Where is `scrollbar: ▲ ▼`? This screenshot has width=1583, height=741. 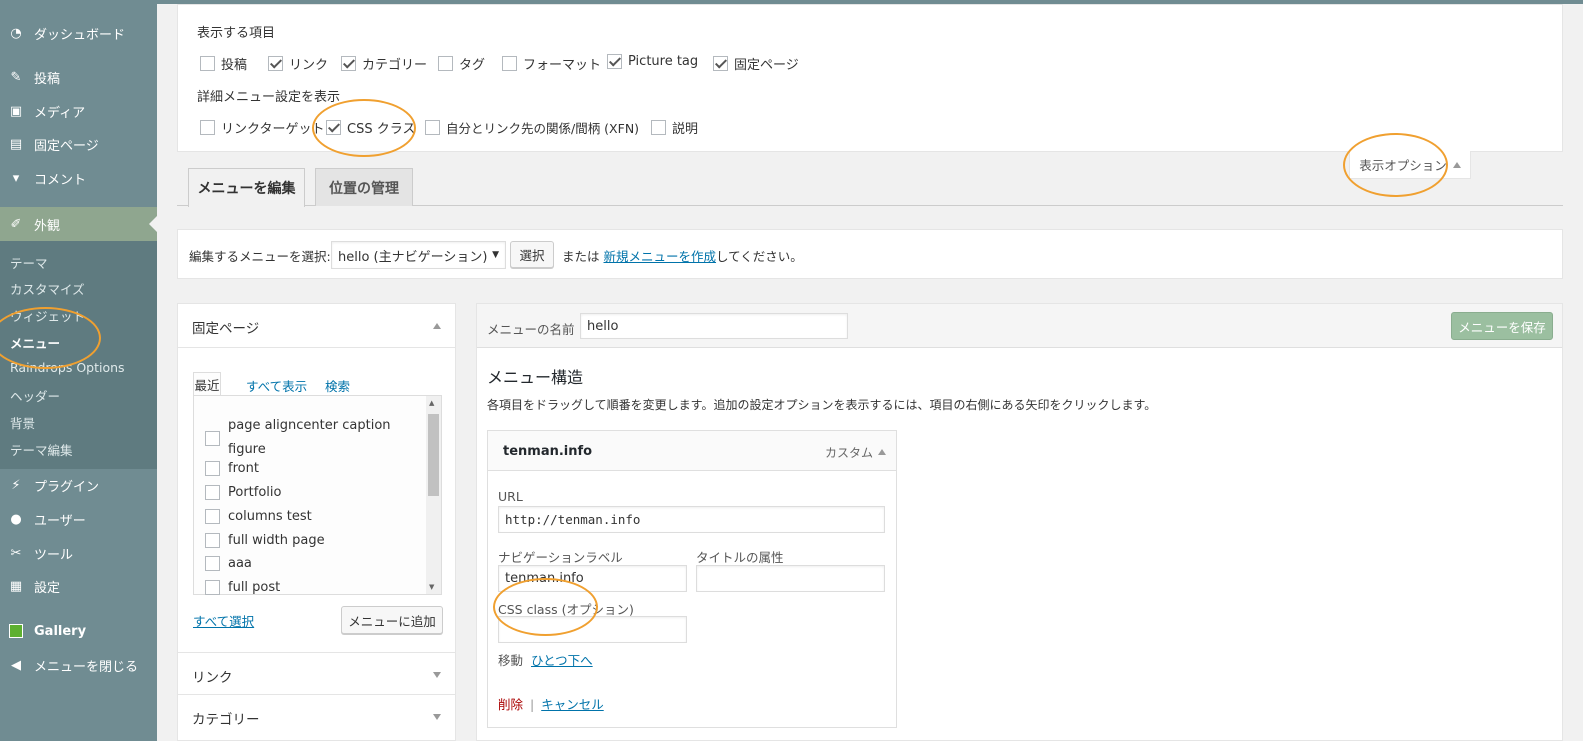 scrollbar: ▲ ▼ is located at coordinates (433, 495).